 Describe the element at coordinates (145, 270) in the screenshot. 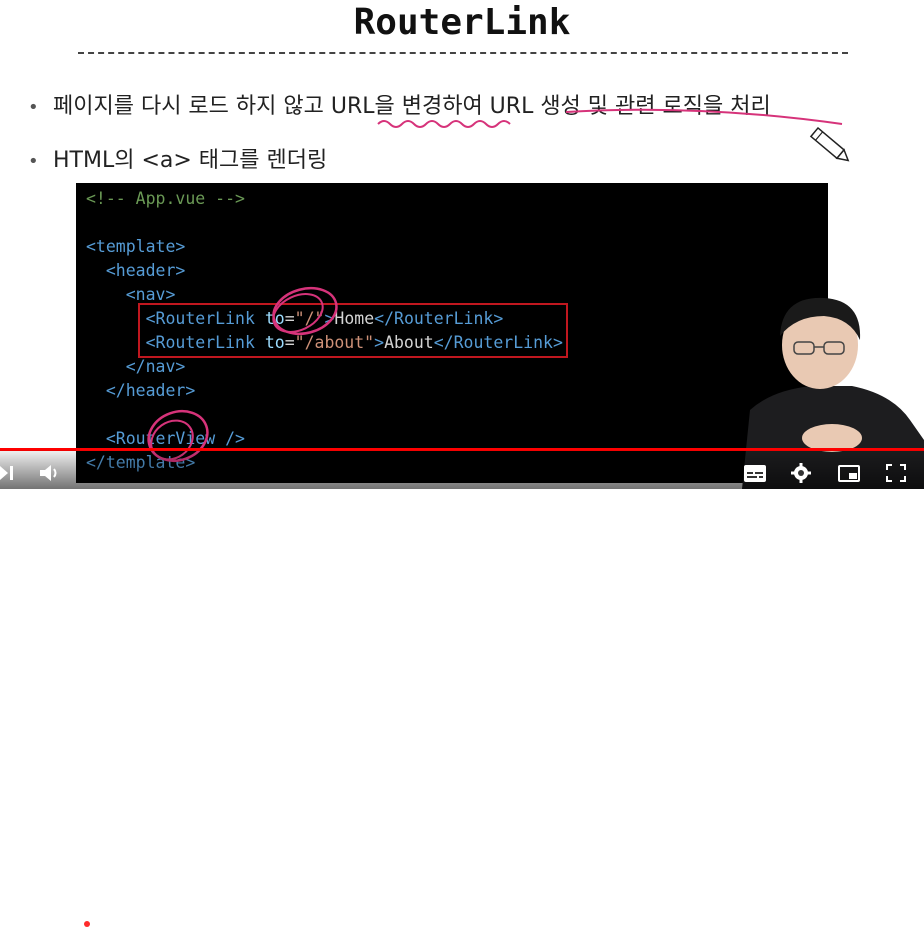

I see `code-token: <header>` at that location.